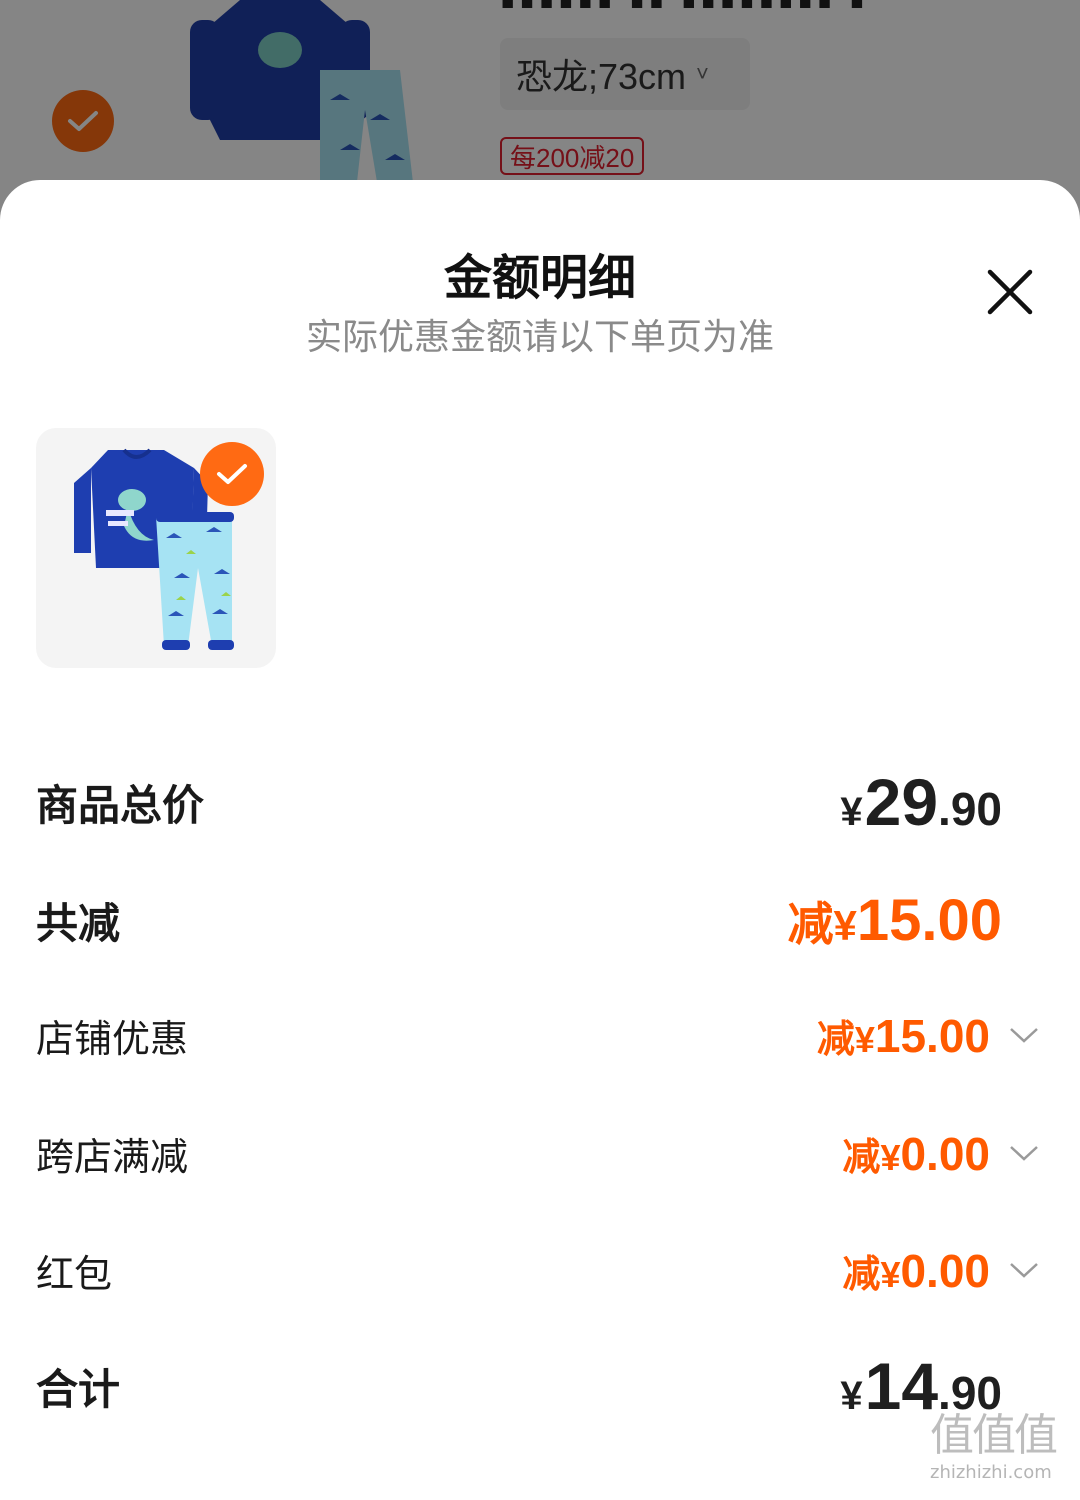 This screenshot has width=1080, height=1500. Describe the element at coordinates (929, 920) in the screenshot. I see `total-discount-value: 15.00` at that location.